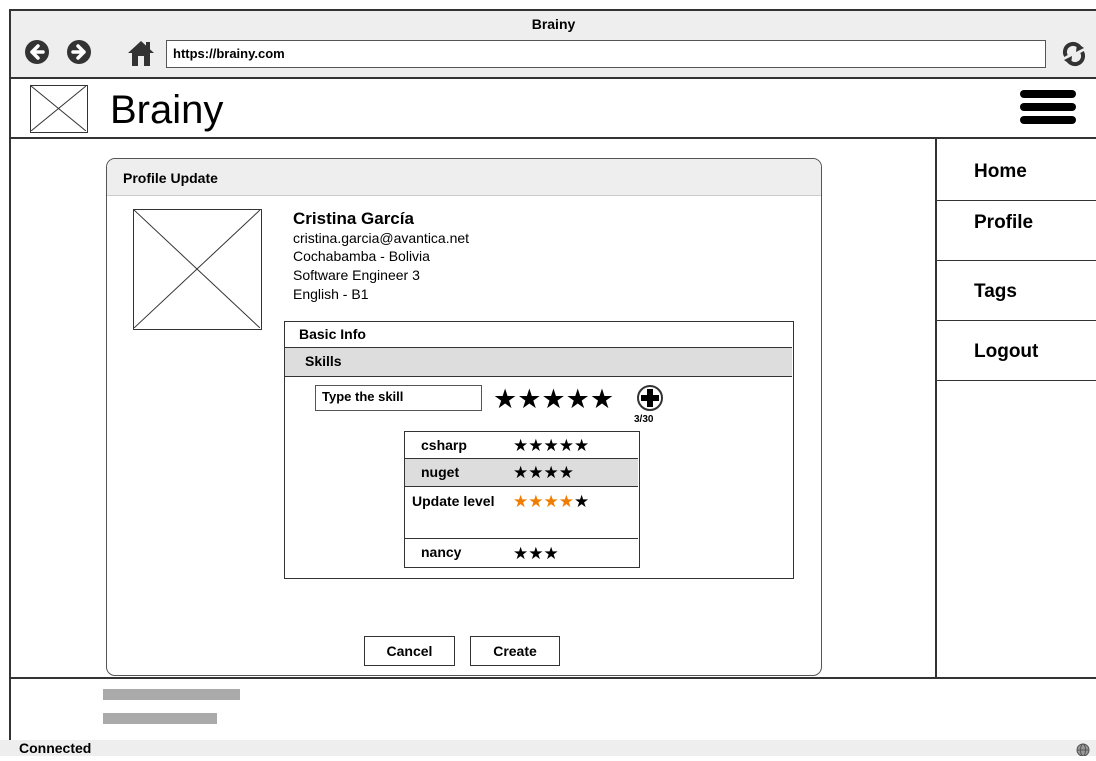  What do you see at coordinates (197, 269) in the screenshot?
I see `avatar-placeholder` at bounding box center [197, 269].